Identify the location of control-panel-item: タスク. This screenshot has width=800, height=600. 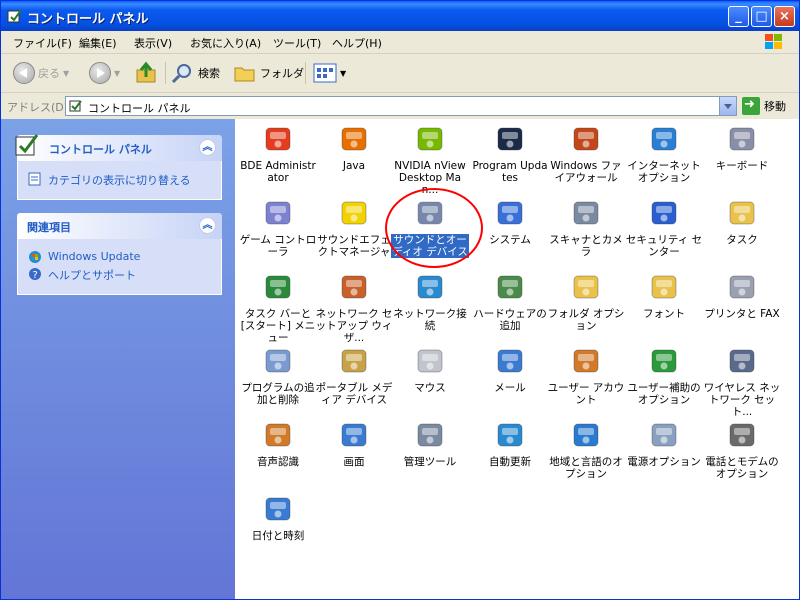
(742, 221).